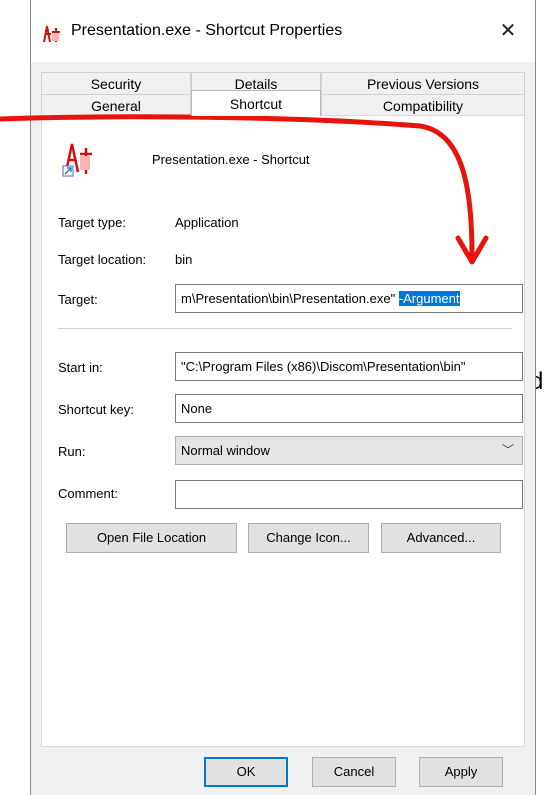 The width and height of the screenshot is (549, 795). I want to click on shortcut-key-input: None, so click(349, 408).